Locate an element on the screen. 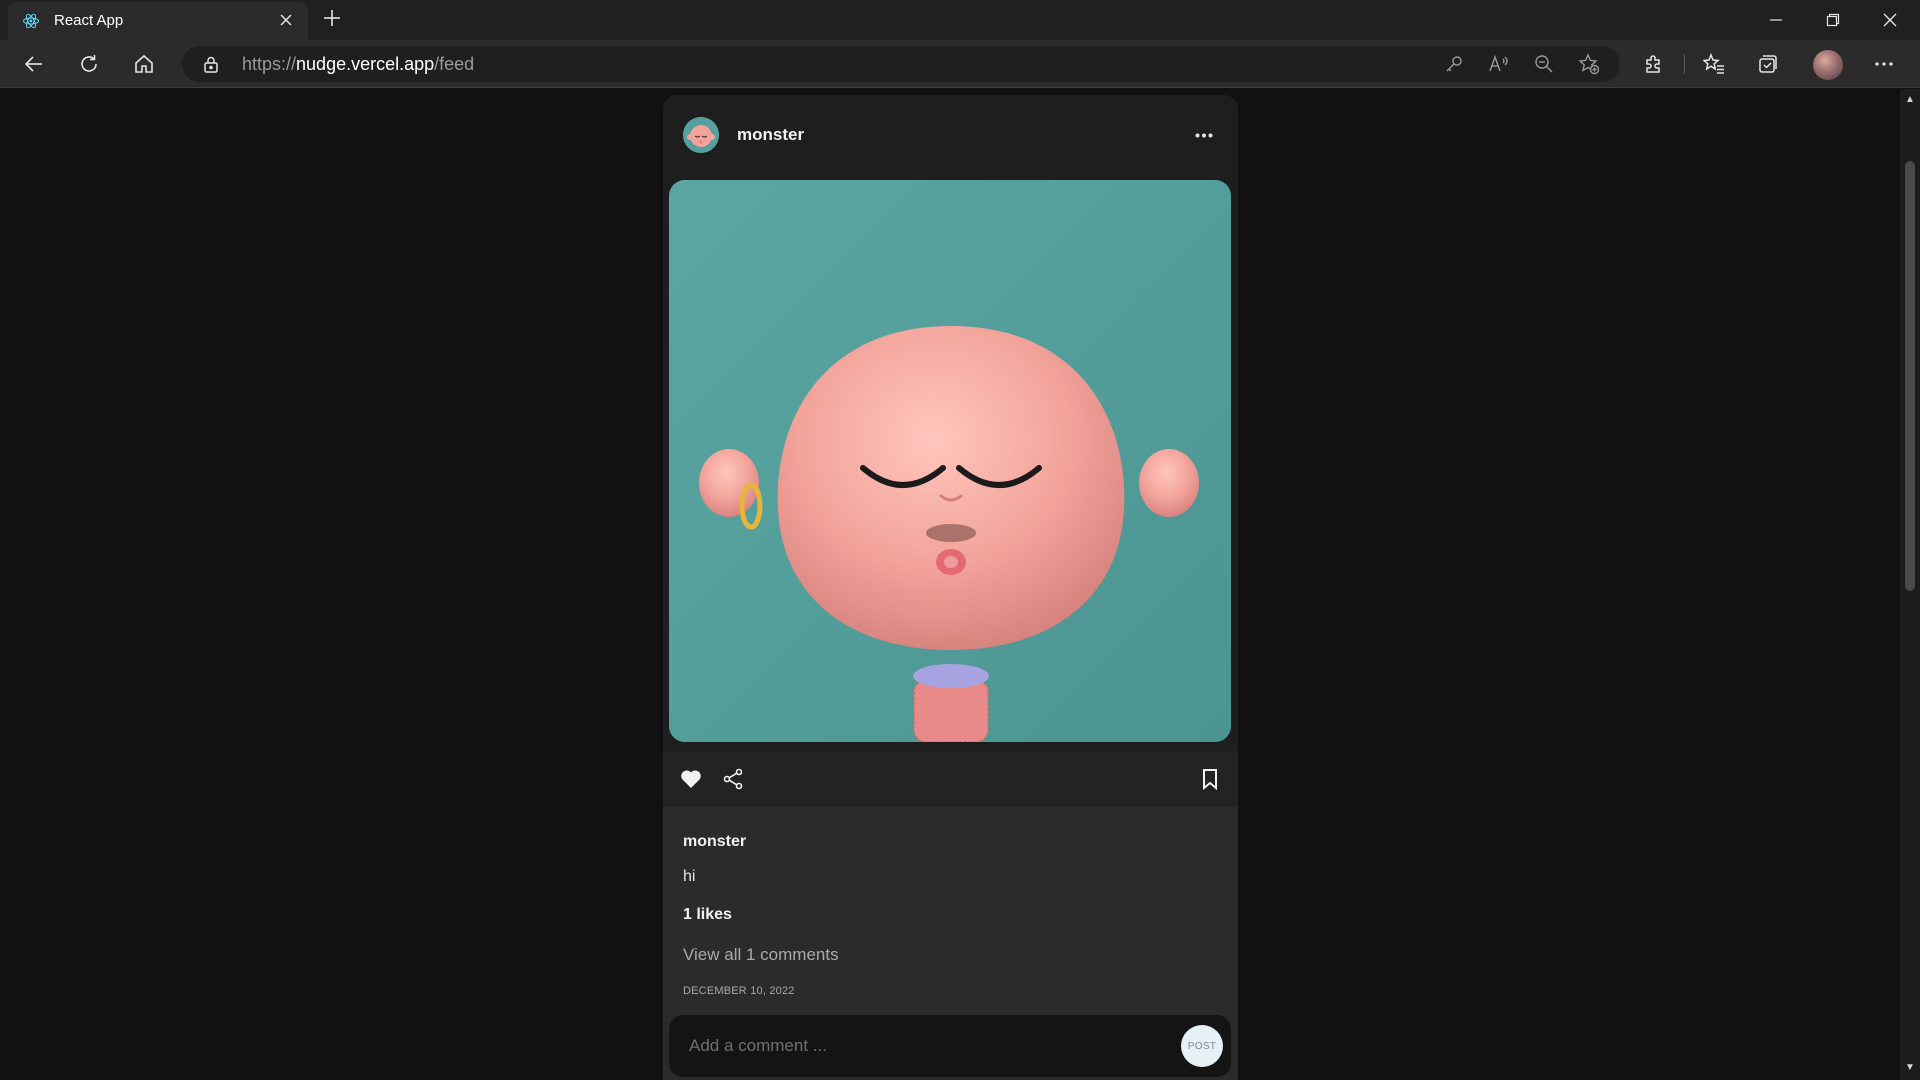 The width and height of the screenshot is (1920, 1080). page-scrollbar: ▲ ▼ is located at coordinates (1910, 584).